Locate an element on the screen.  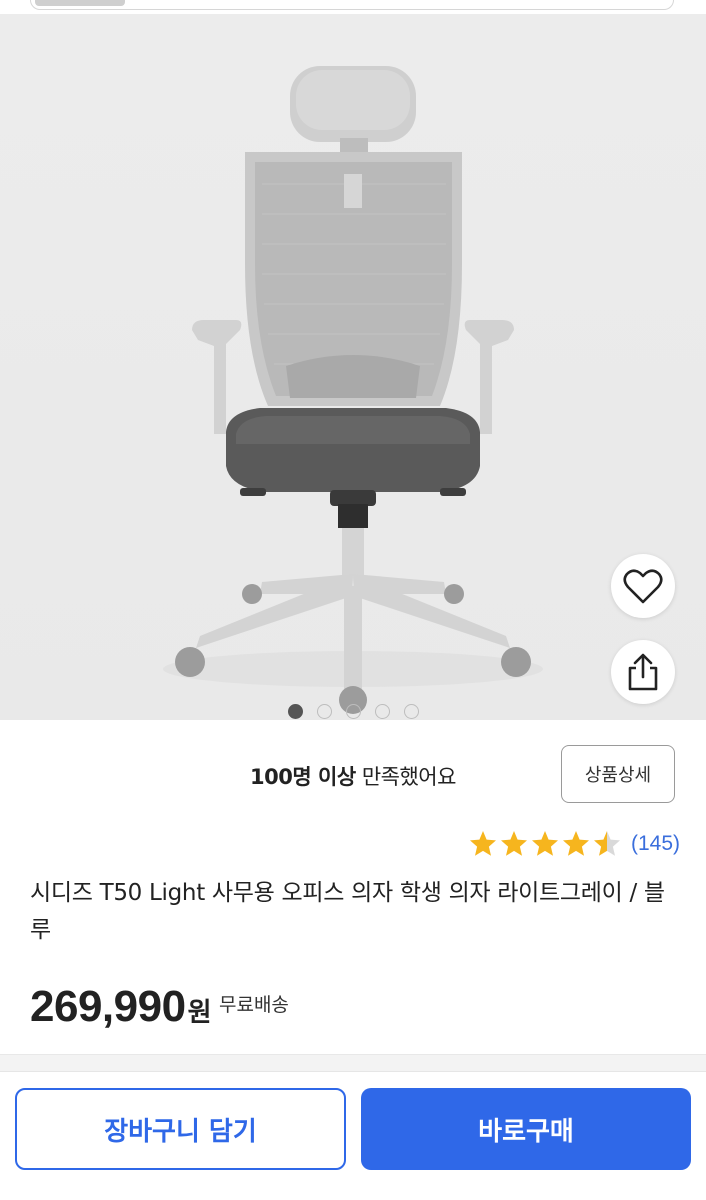
review-count: (145) is located at coordinates (655, 844).